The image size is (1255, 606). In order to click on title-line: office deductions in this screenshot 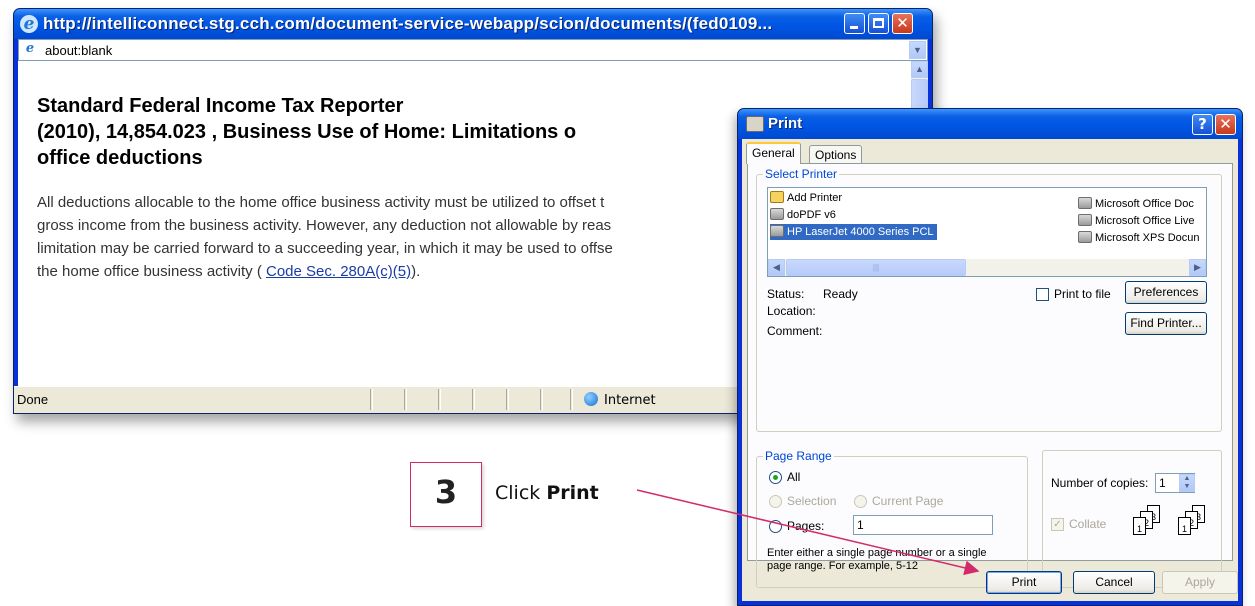, I will do `click(120, 158)`.